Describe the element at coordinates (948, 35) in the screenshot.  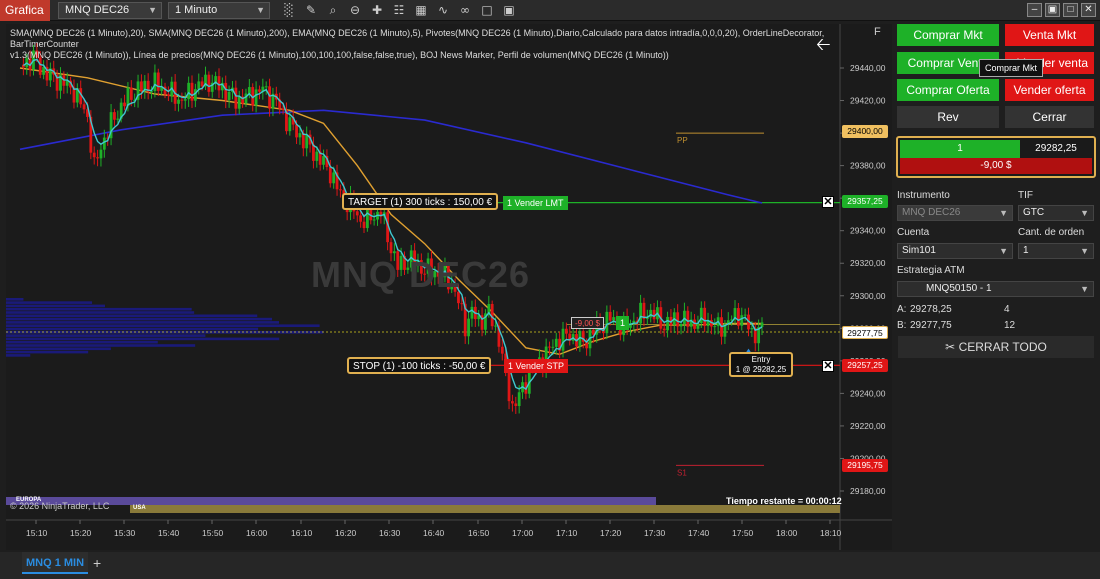
I see `buy-market-button: Comprar Mkt` at that location.